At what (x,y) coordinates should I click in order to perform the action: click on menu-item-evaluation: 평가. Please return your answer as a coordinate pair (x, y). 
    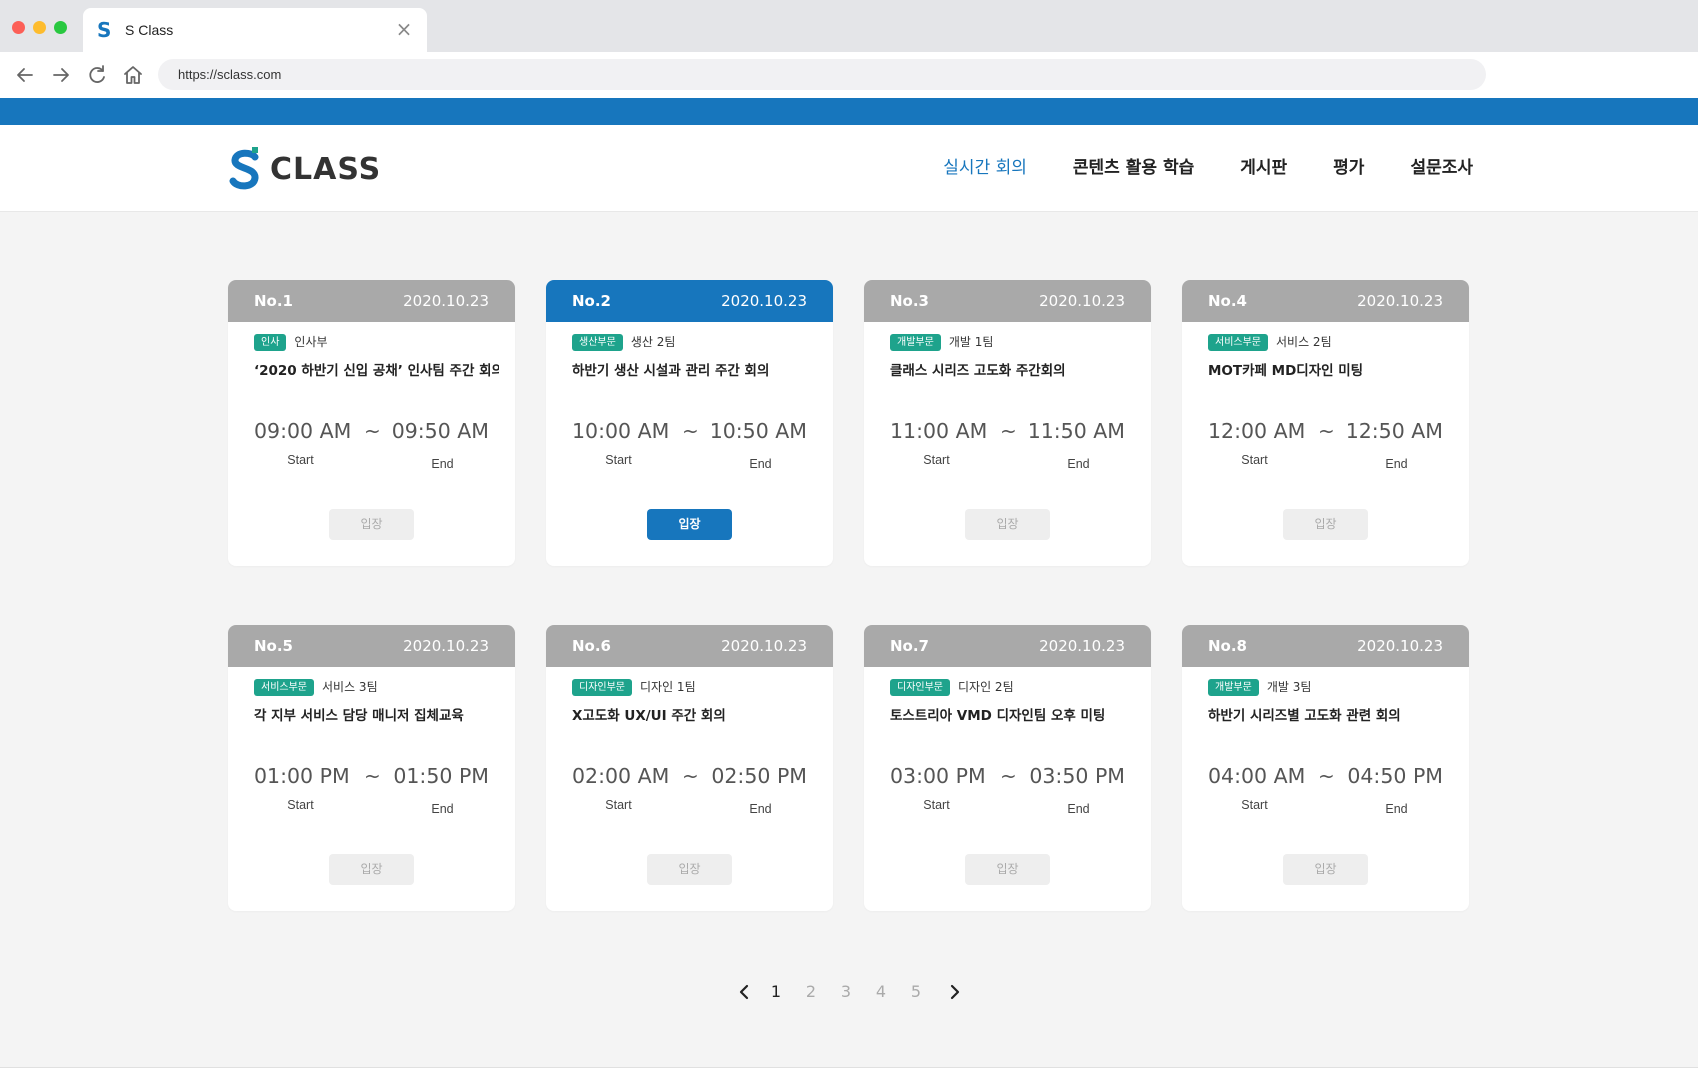
    Looking at the image, I should click on (1348, 168).